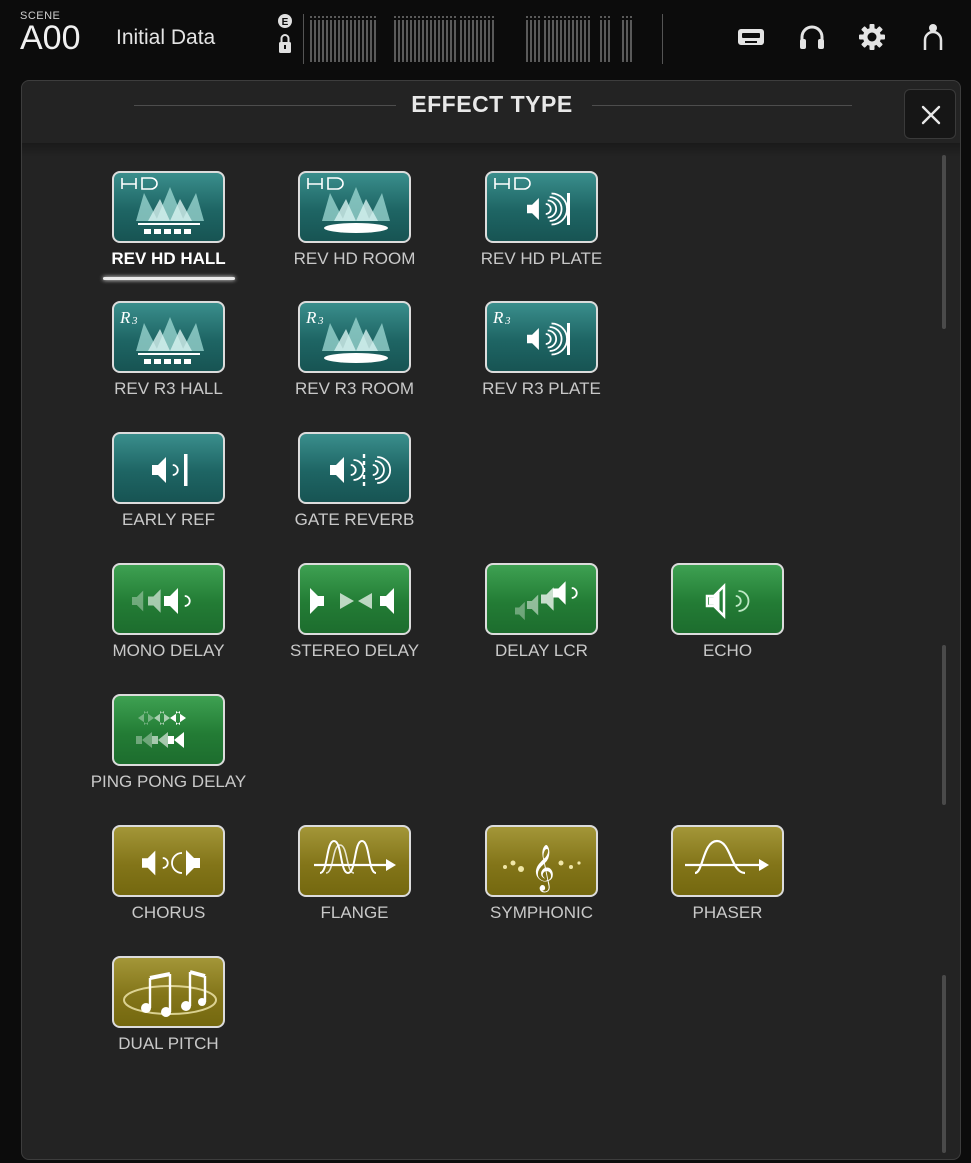 The width and height of the screenshot is (971, 1163). I want to click on effect-mono-delay: MONO DELAY, so click(157, 623).